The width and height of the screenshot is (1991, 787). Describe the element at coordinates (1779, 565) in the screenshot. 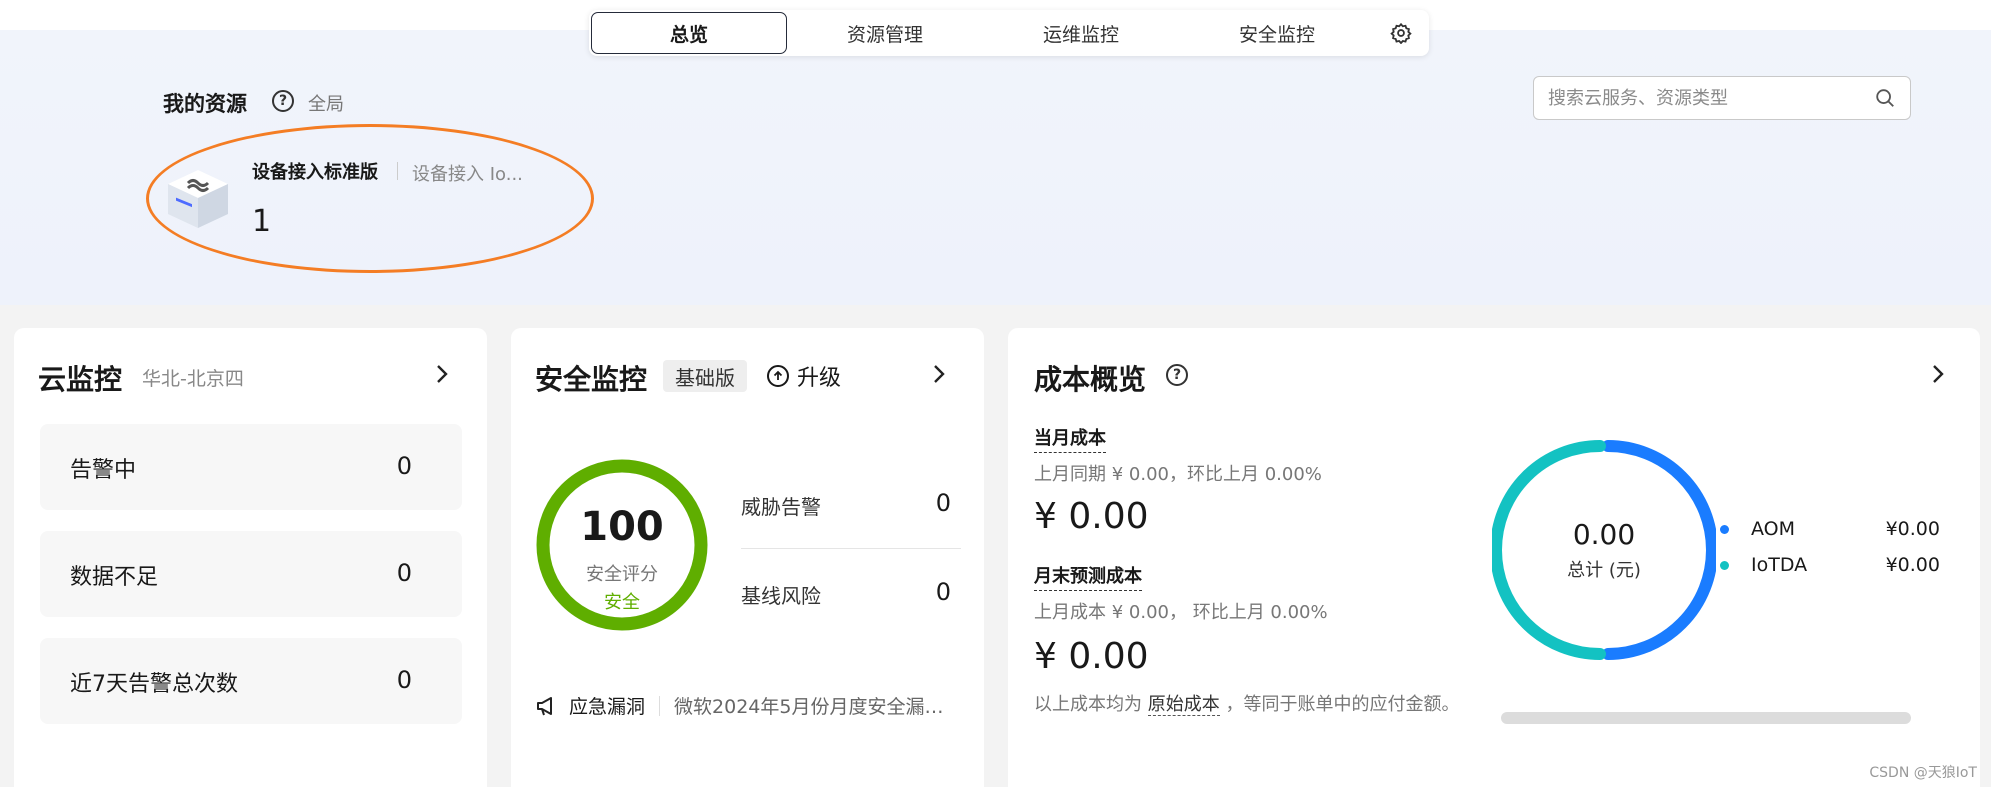

I see `legend-name: IoTDA` at that location.